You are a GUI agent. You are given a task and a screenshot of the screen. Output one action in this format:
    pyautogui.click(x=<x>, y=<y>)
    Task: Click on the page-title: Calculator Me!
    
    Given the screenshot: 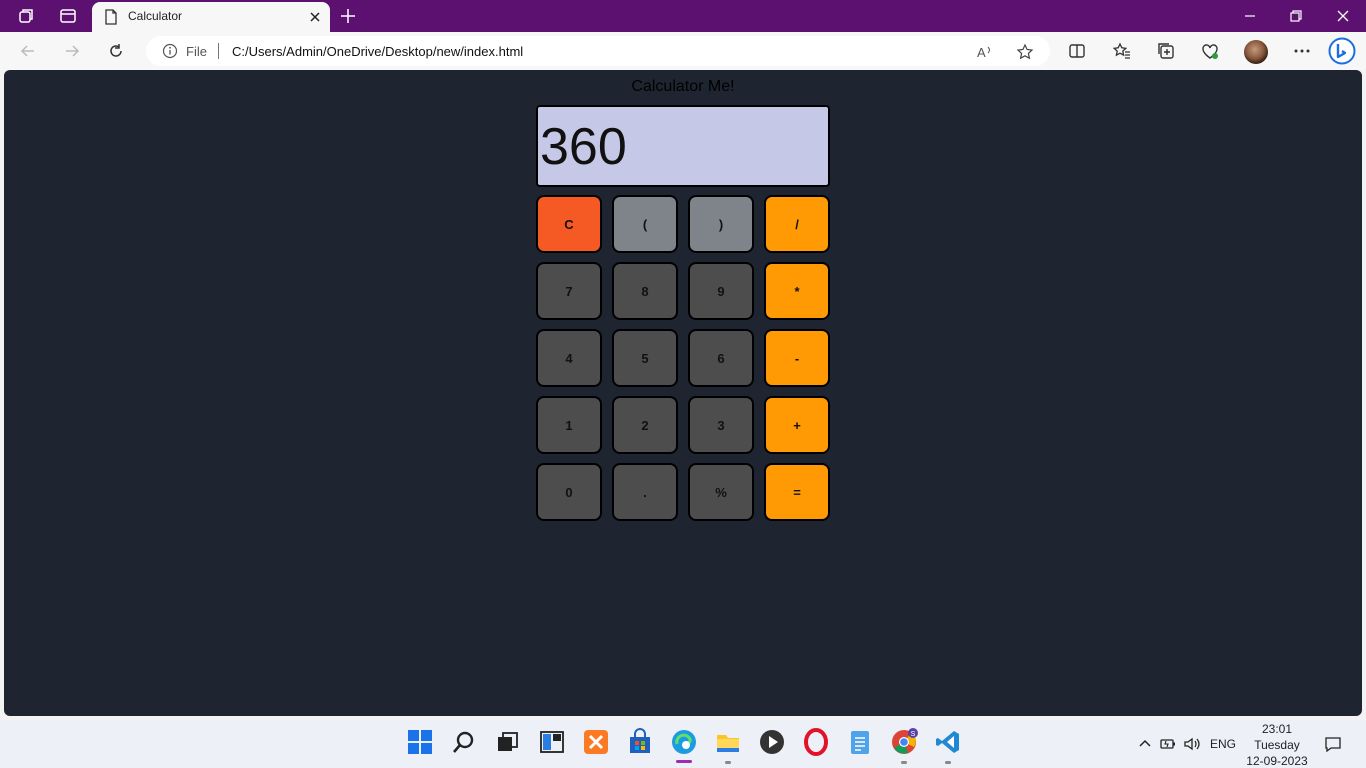 What is the action you would take?
    pyautogui.click(x=683, y=86)
    